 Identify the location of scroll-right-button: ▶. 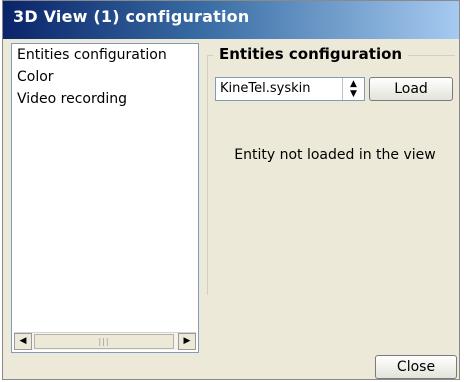
(187, 341).